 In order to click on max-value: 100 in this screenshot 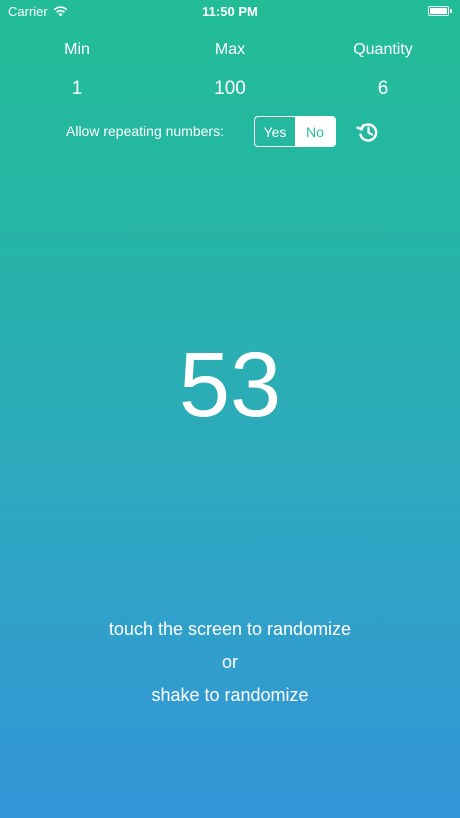, I will do `click(230, 89)`.